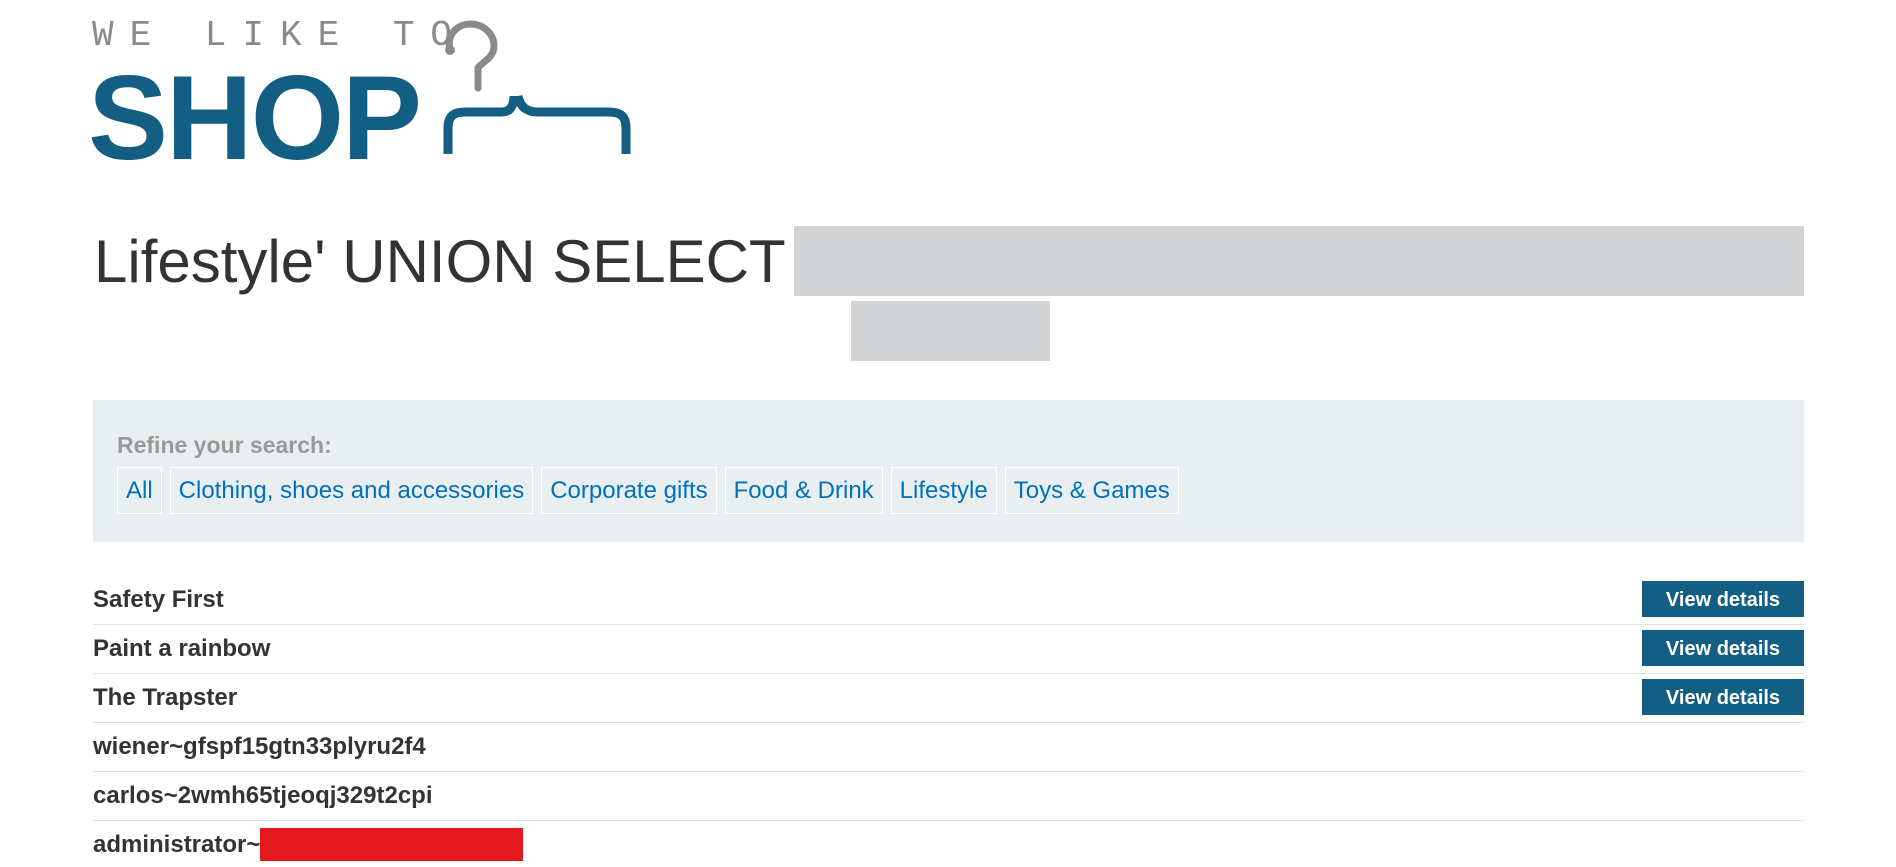  What do you see at coordinates (948, 600) in the screenshot?
I see `table-row: Safety First View details` at bounding box center [948, 600].